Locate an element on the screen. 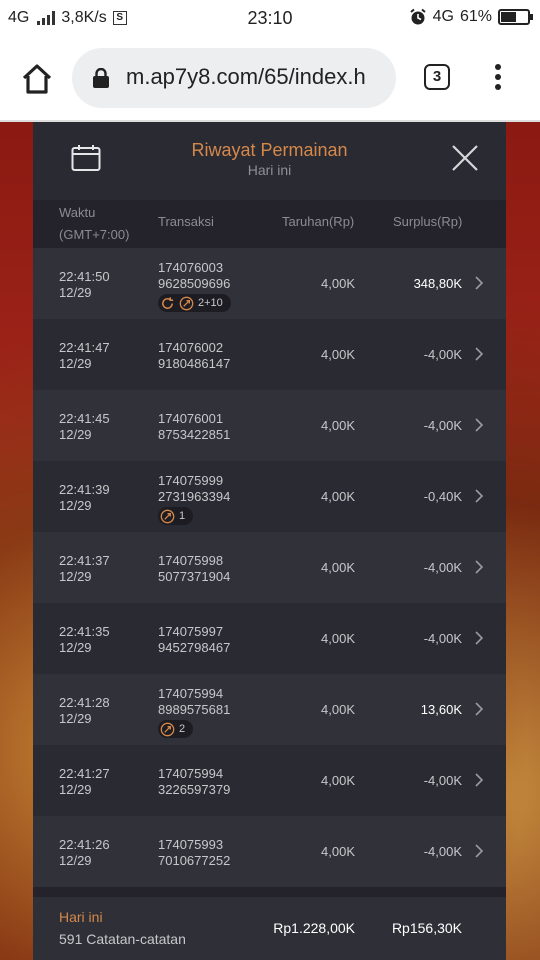  header-bet: Taruhan(Rp) is located at coordinates (318, 221).